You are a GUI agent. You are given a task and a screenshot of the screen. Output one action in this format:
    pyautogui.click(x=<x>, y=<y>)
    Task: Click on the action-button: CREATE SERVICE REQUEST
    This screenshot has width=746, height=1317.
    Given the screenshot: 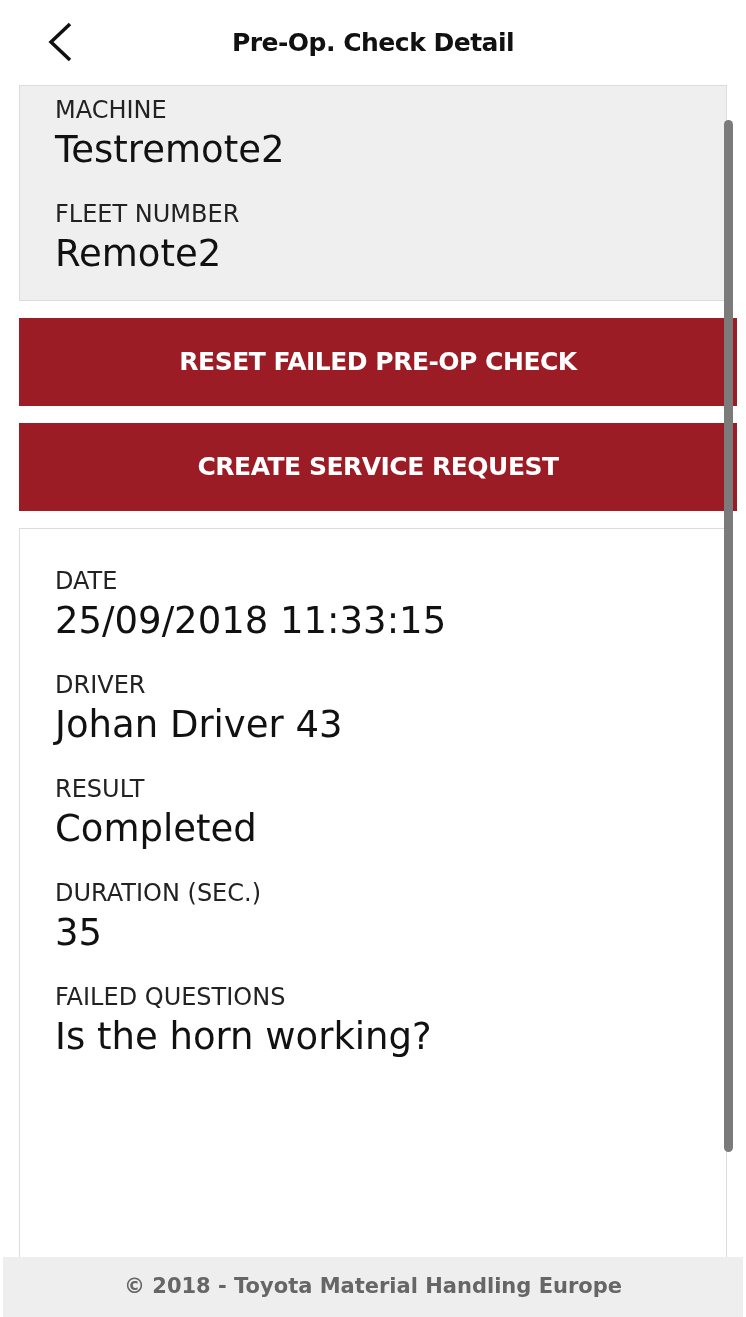 What is the action you would take?
    pyautogui.click(x=378, y=467)
    